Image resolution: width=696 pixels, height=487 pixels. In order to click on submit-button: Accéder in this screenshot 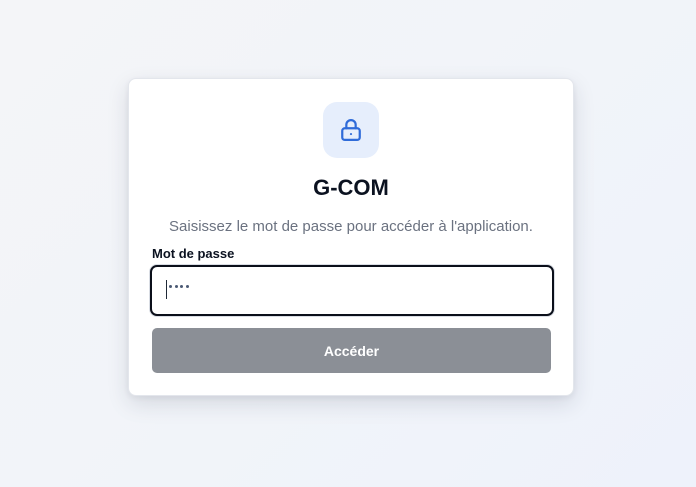, I will do `click(351, 350)`.